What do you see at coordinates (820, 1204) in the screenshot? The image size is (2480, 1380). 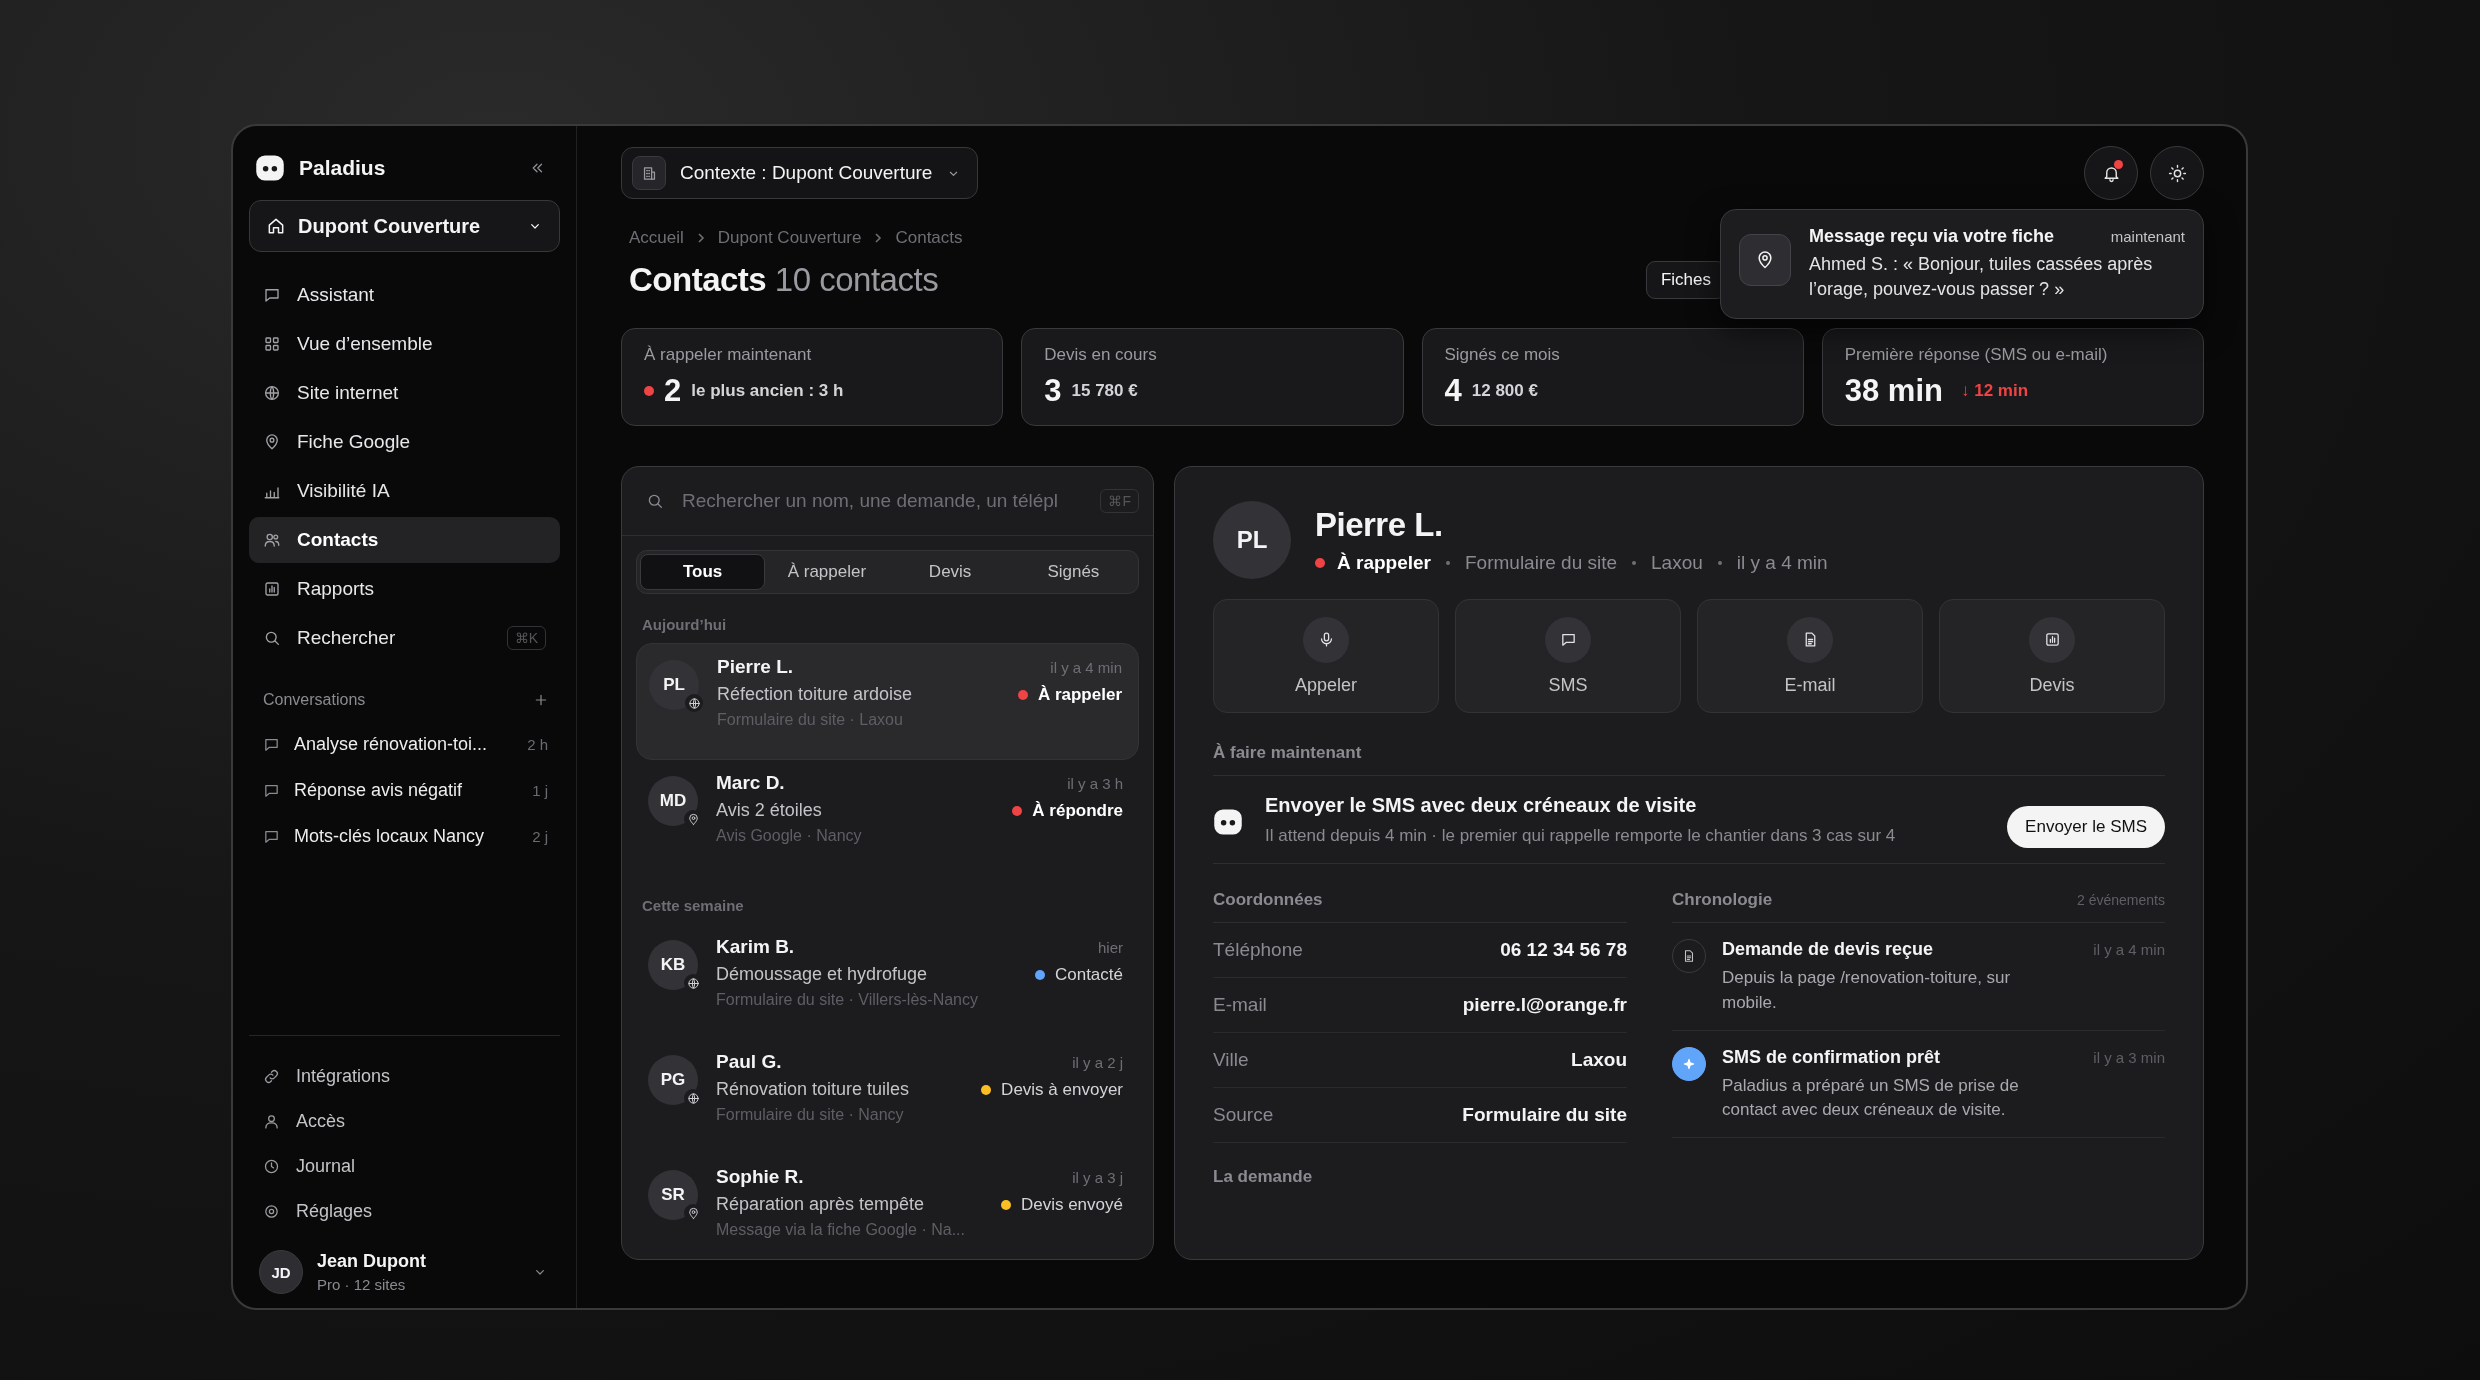 I see `request-text: Réparation après tempête` at bounding box center [820, 1204].